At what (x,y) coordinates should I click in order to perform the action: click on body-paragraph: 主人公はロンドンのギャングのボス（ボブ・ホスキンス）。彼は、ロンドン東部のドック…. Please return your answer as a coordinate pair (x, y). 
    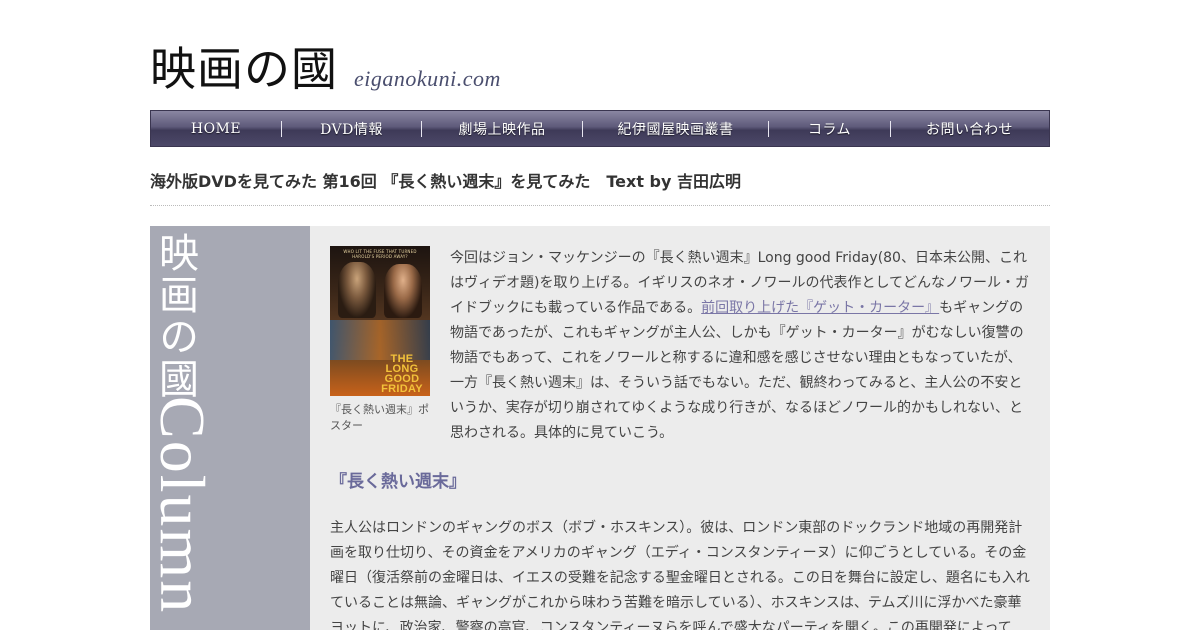
    Looking at the image, I should click on (680, 575).